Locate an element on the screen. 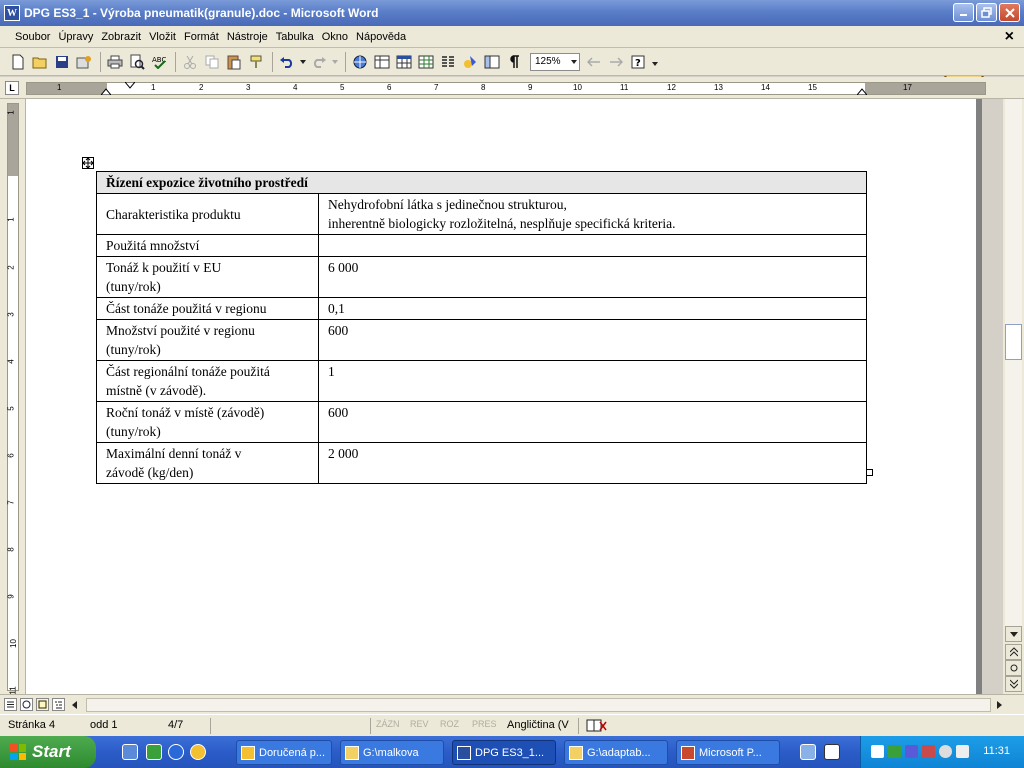 This screenshot has width=1024, height=768. menu-napoveda: Nápověda is located at coordinates (381, 37).